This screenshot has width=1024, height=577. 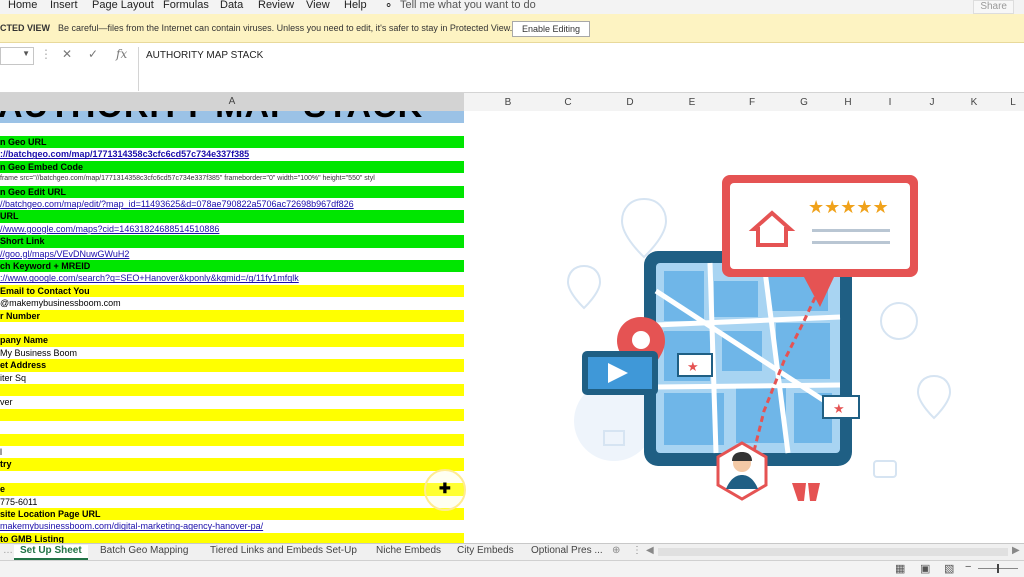 What do you see at coordinates (650, 550) in the screenshot?
I see `scroll-left-icon: ◀` at bounding box center [650, 550].